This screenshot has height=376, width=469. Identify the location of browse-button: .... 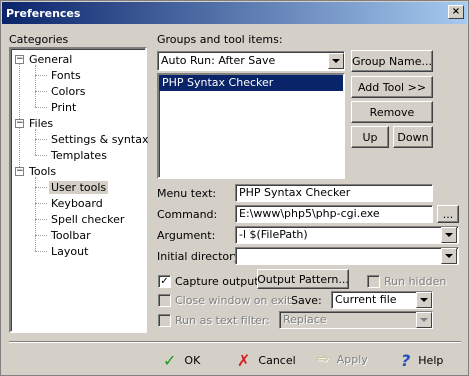
(448, 214).